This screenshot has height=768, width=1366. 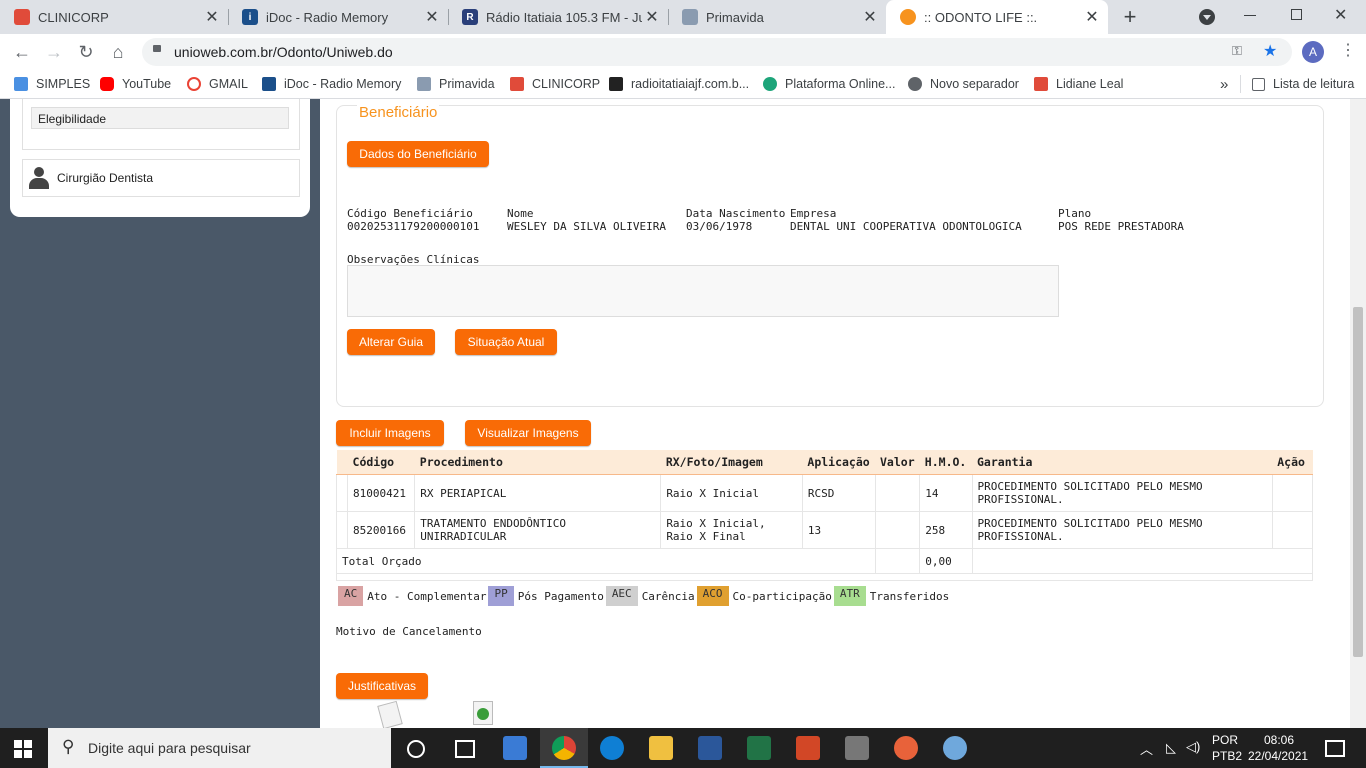 What do you see at coordinates (1237, 51) in the screenshot?
I see `key-icon: ⚿` at bounding box center [1237, 51].